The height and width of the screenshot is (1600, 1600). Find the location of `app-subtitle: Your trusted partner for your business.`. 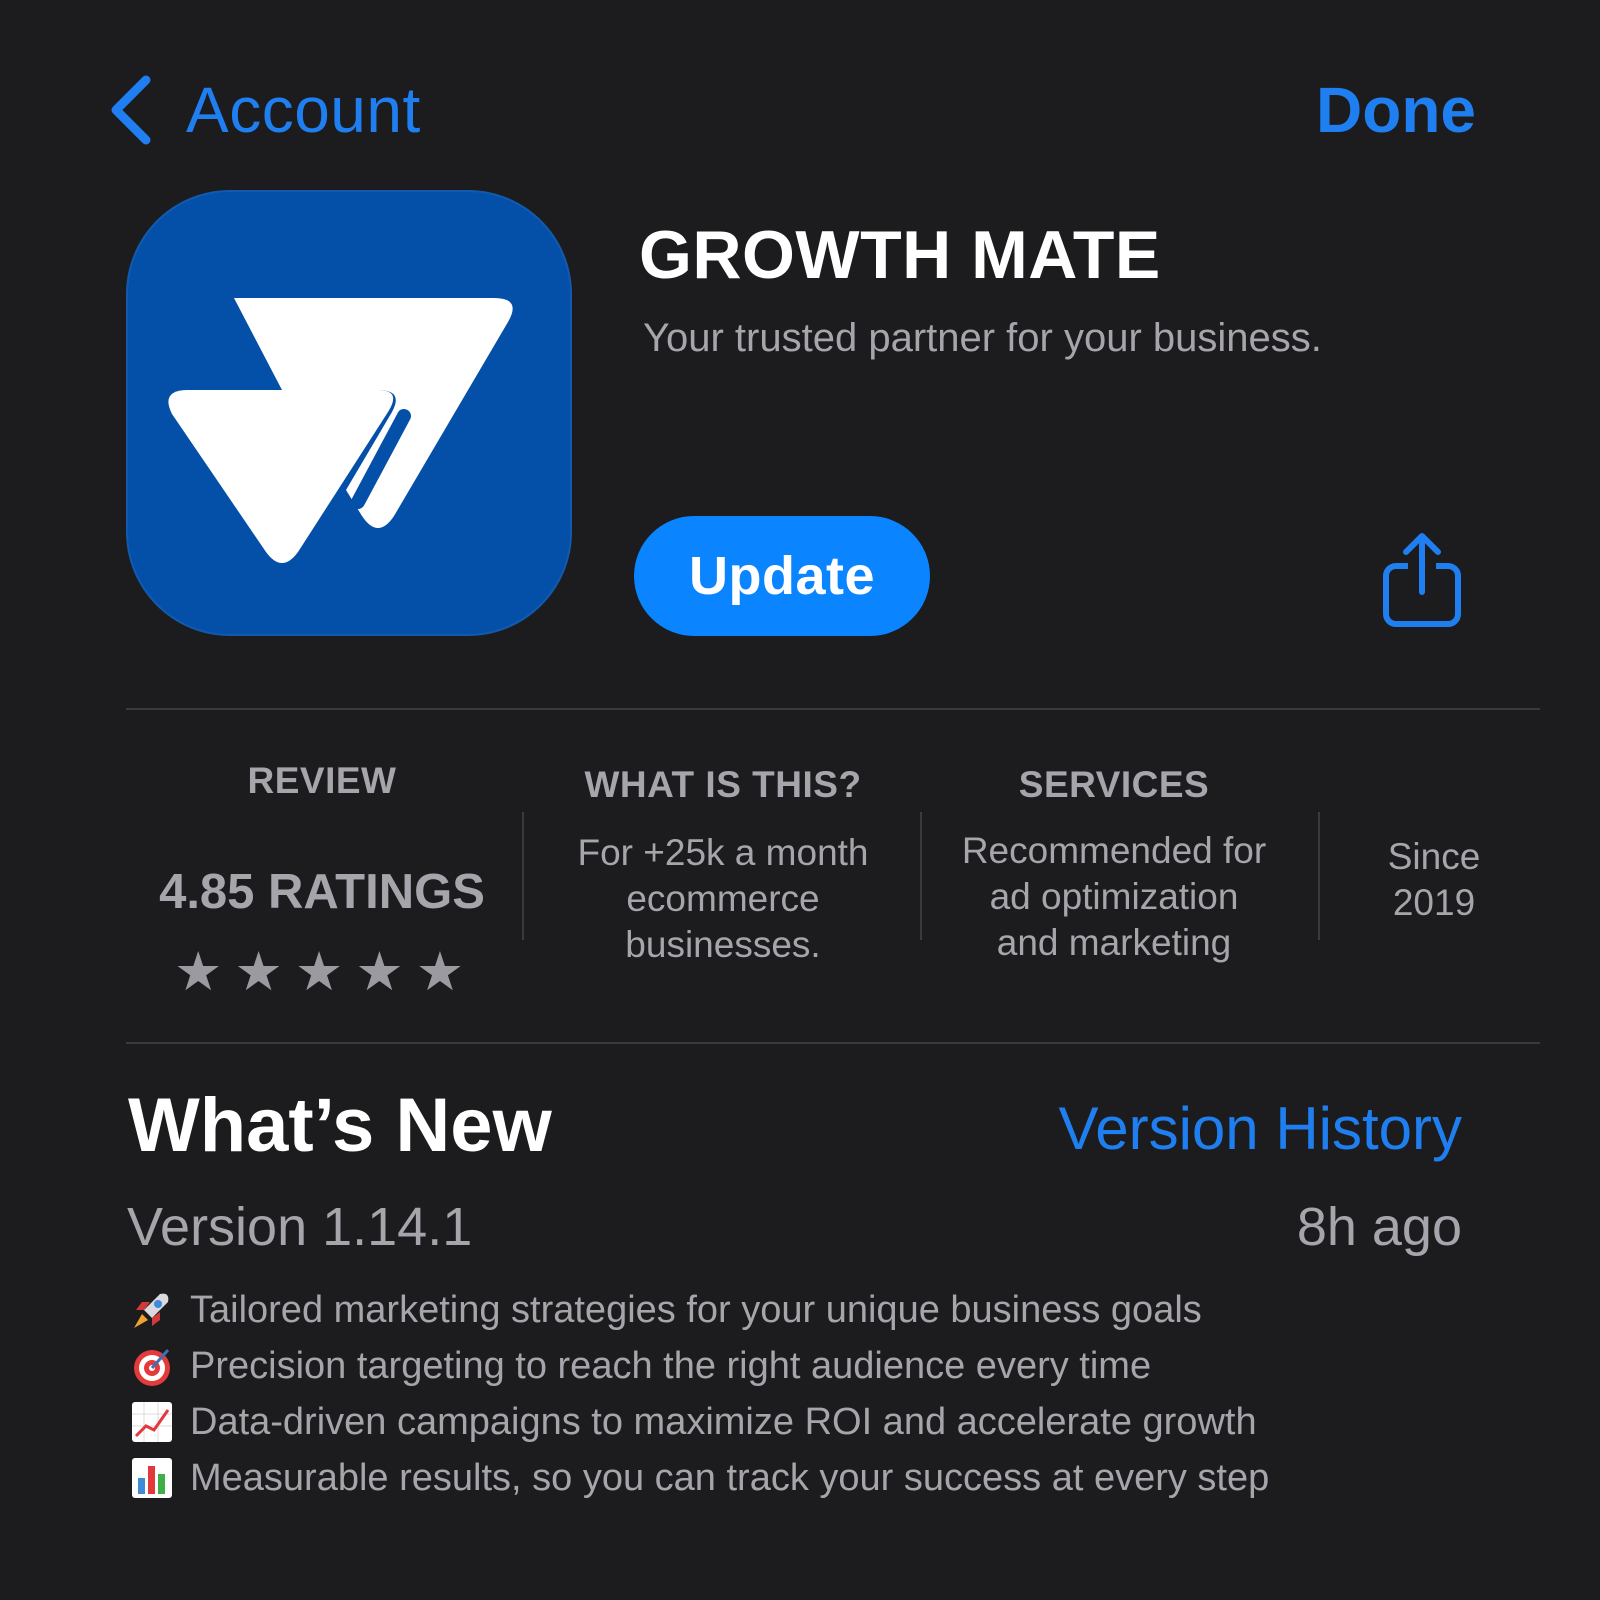

app-subtitle: Your trusted partner for your business. is located at coordinates (982, 338).